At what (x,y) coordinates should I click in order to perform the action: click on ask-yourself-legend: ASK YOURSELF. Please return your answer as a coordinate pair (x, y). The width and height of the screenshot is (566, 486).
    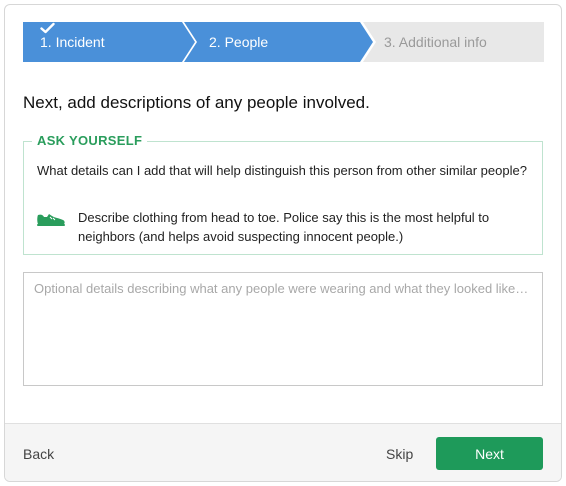
    Looking at the image, I should click on (90, 140).